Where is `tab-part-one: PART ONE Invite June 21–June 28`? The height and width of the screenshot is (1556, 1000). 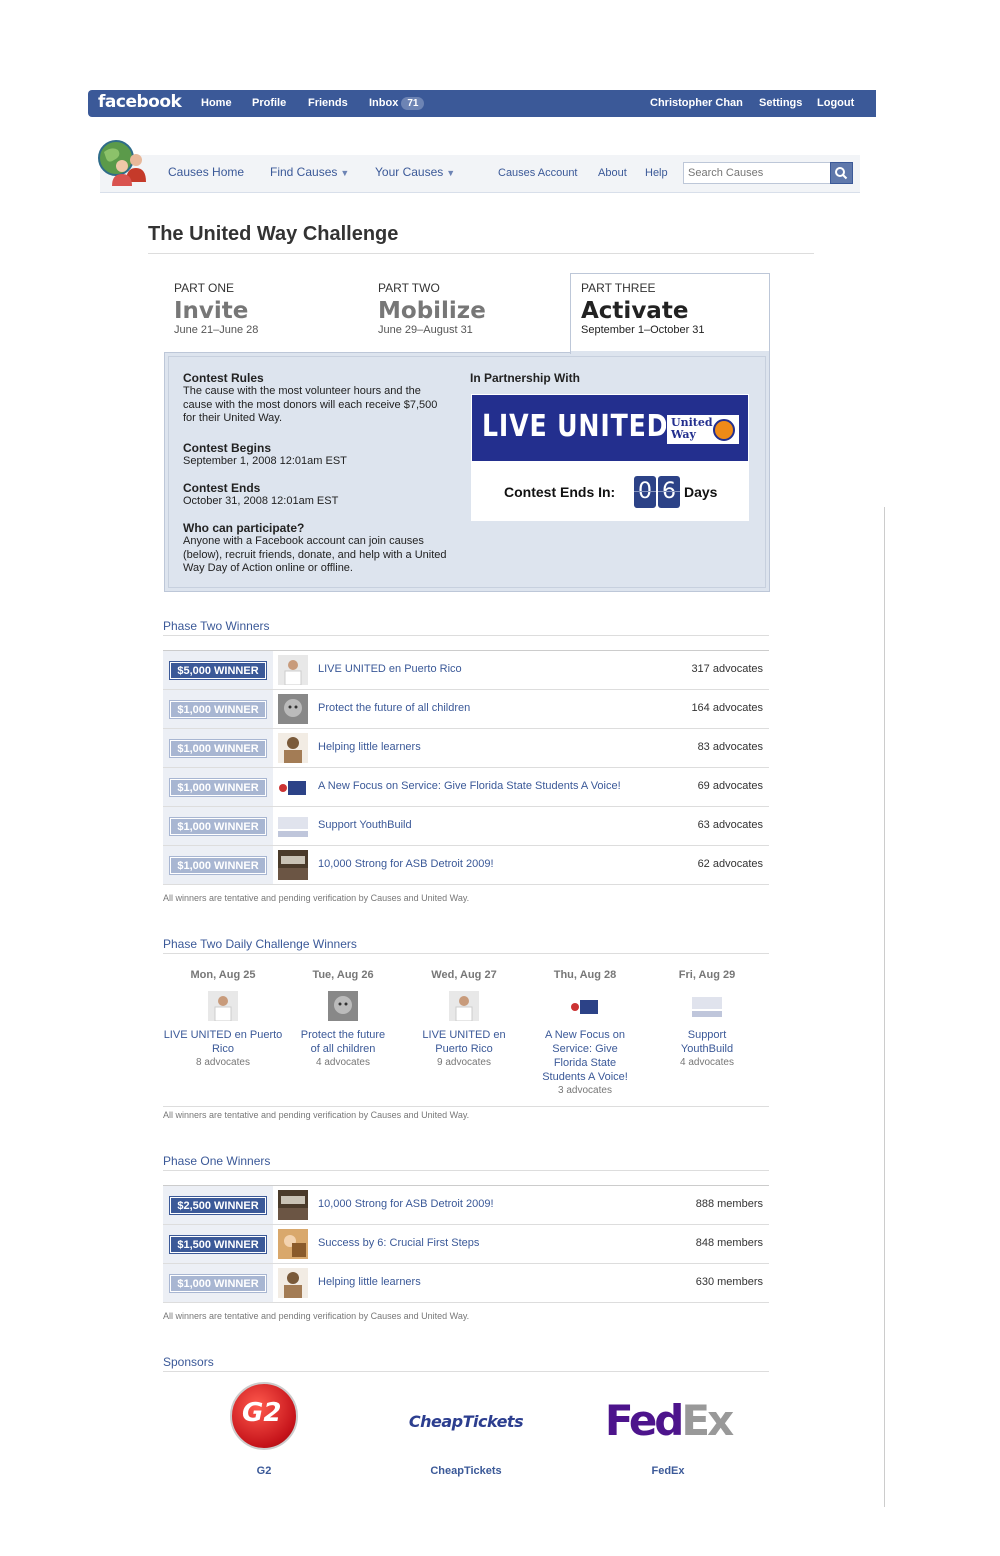
tab-part-one: PART ONE Invite June 21–June 28 is located at coordinates (216, 308).